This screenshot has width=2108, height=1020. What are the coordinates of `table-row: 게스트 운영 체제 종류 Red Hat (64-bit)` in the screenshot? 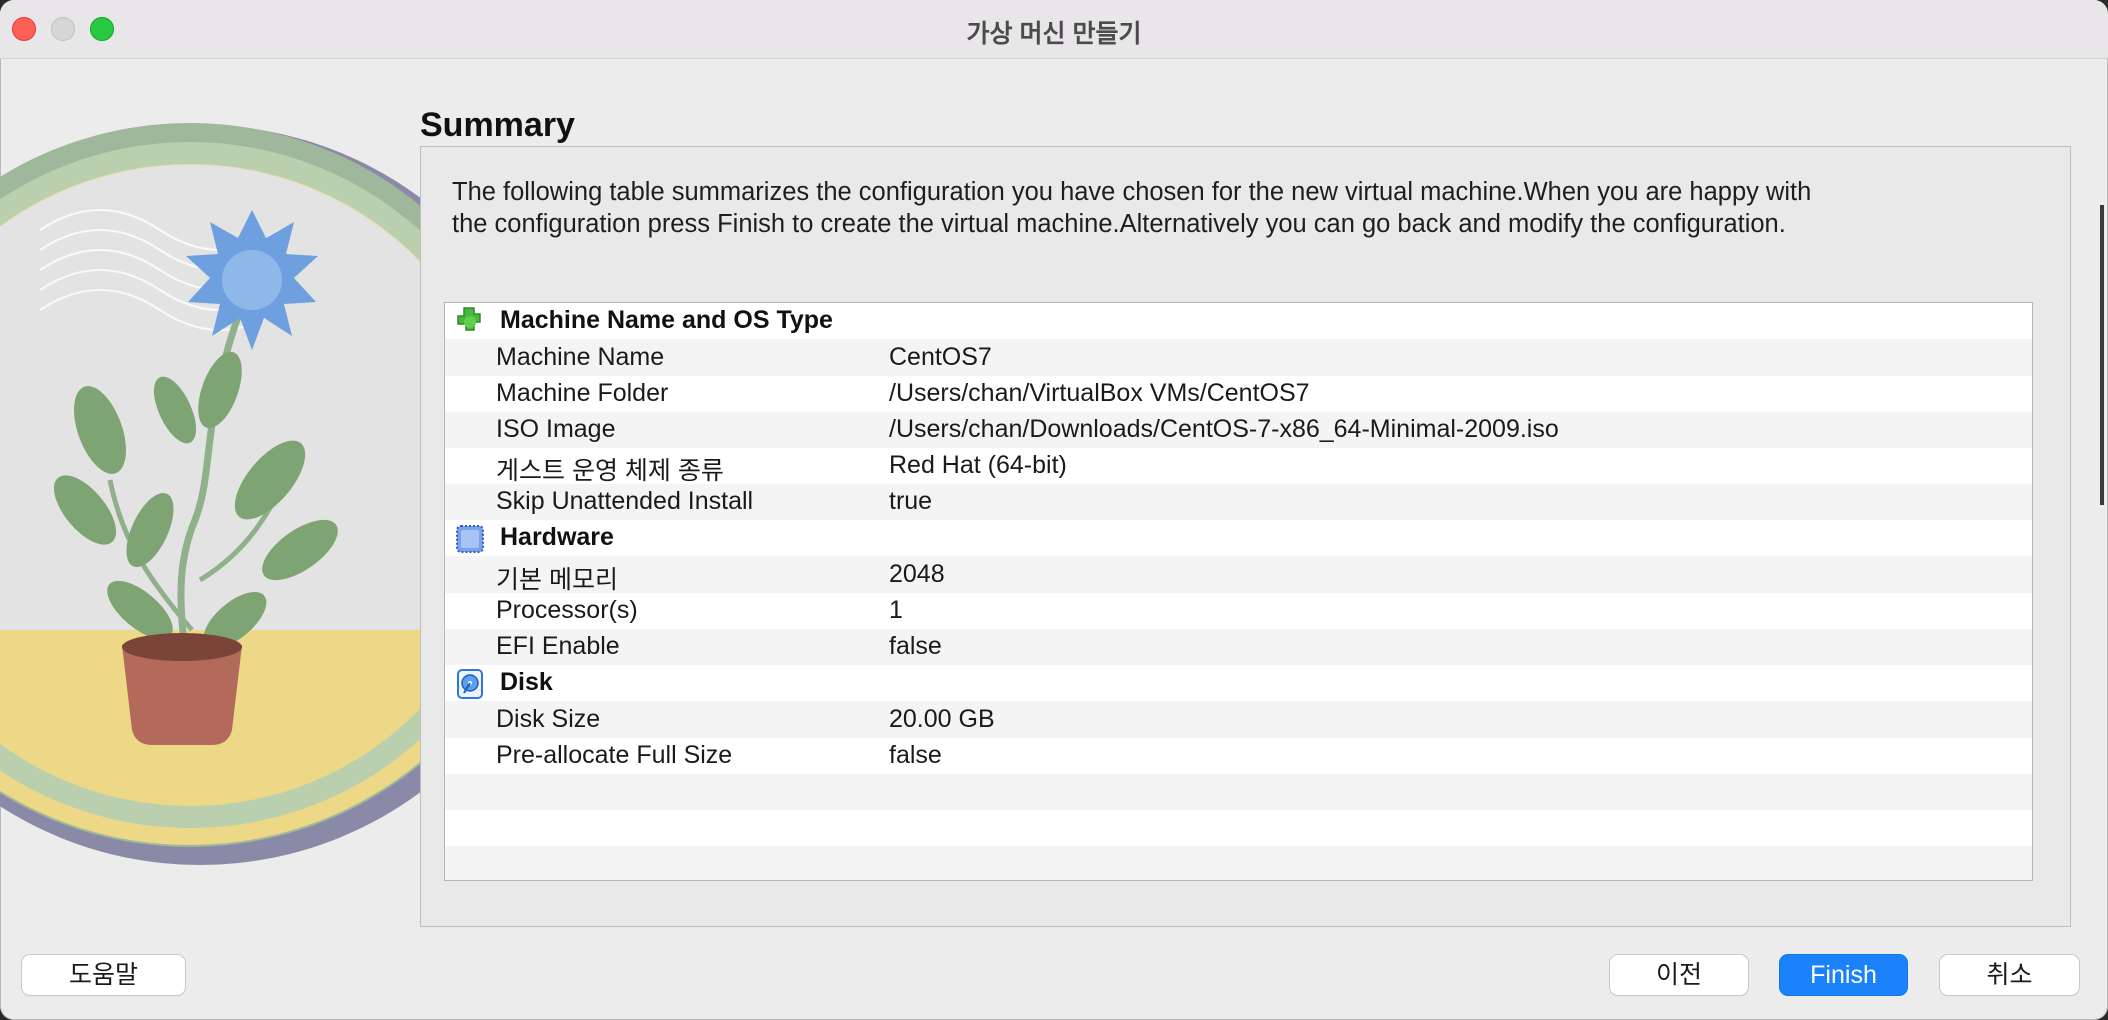 It's located at (1238, 466).